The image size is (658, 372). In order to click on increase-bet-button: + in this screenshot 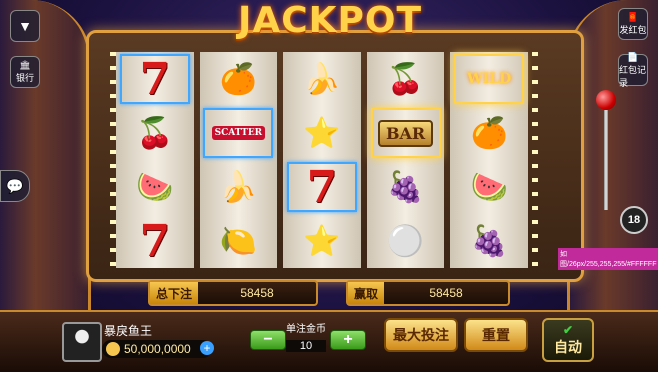, I will do `click(348, 340)`.